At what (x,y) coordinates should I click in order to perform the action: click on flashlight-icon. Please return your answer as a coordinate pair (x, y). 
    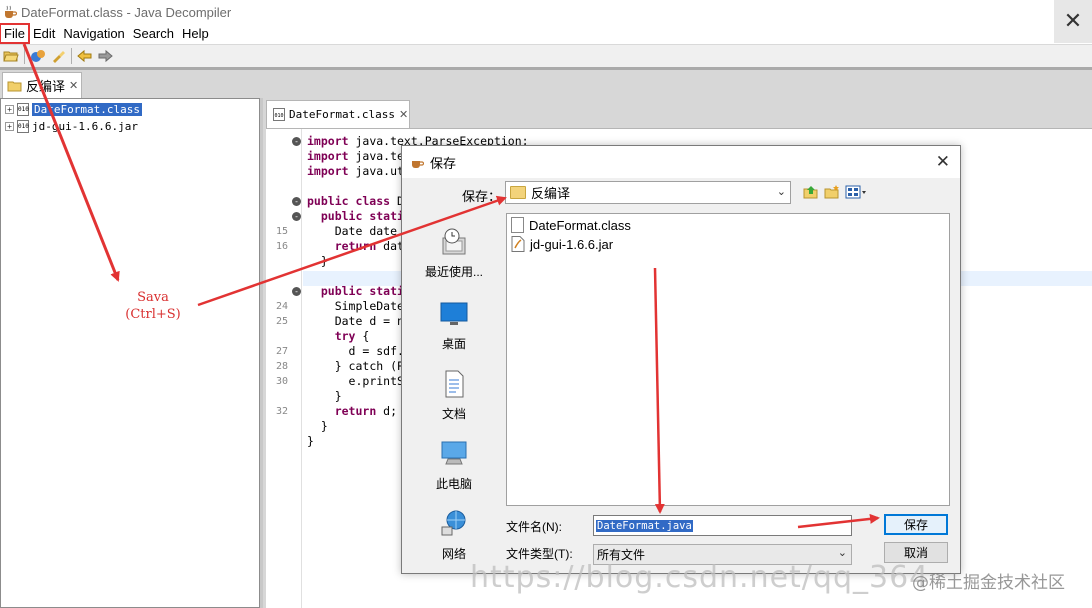
    Looking at the image, I should click on (59, 57).